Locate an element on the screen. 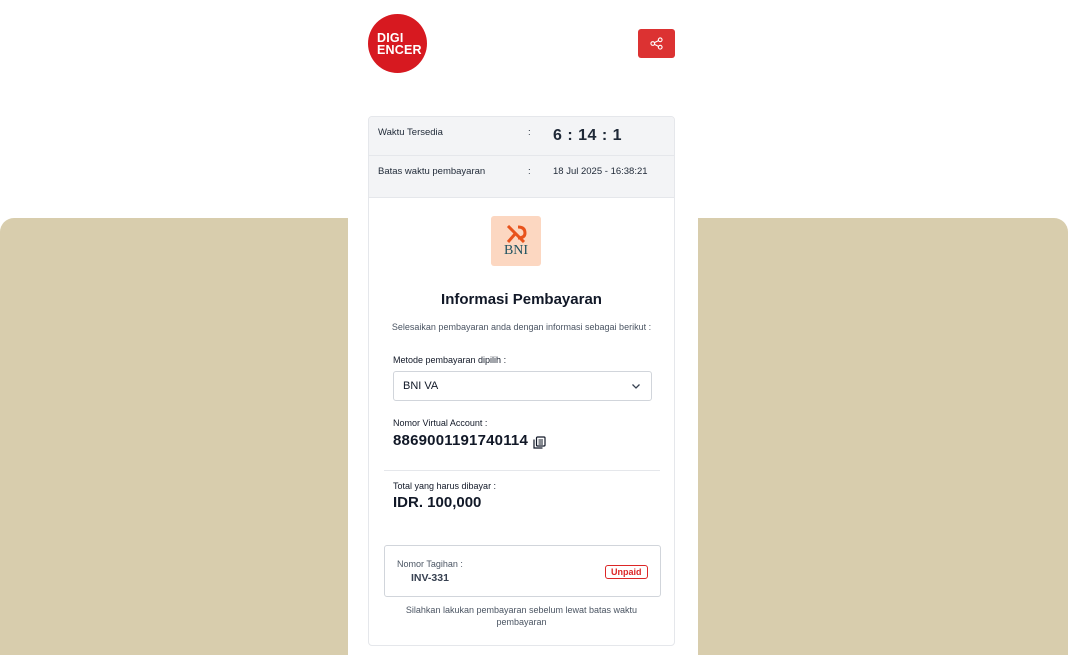 Image resolution: width=1068 pixels, height=655 pixels. logo-line-1: DIGI is located at coordinates (390, 37).